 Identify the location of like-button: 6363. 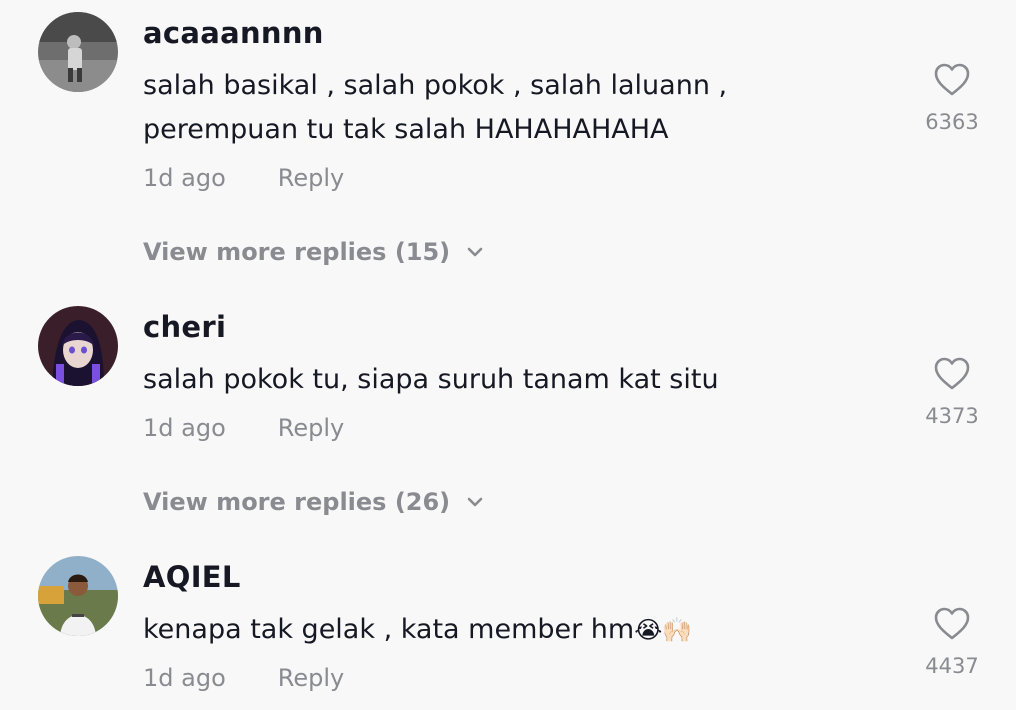
(952, 98).